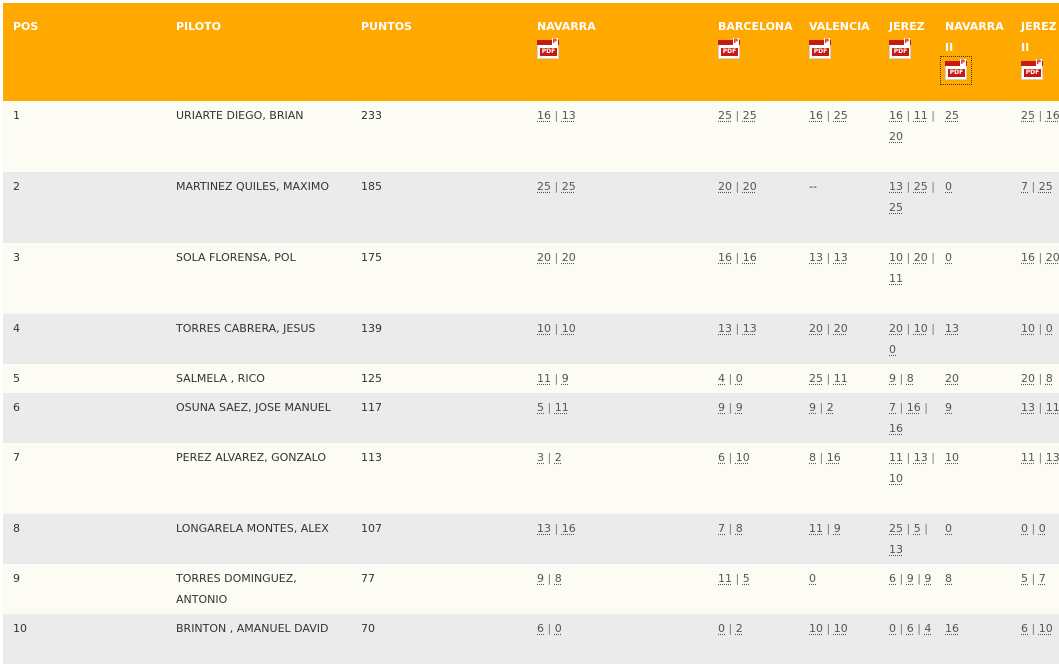  Describe the element at coordinates (721, 378) in the screenshot. I see `result-link: 4` at that location.